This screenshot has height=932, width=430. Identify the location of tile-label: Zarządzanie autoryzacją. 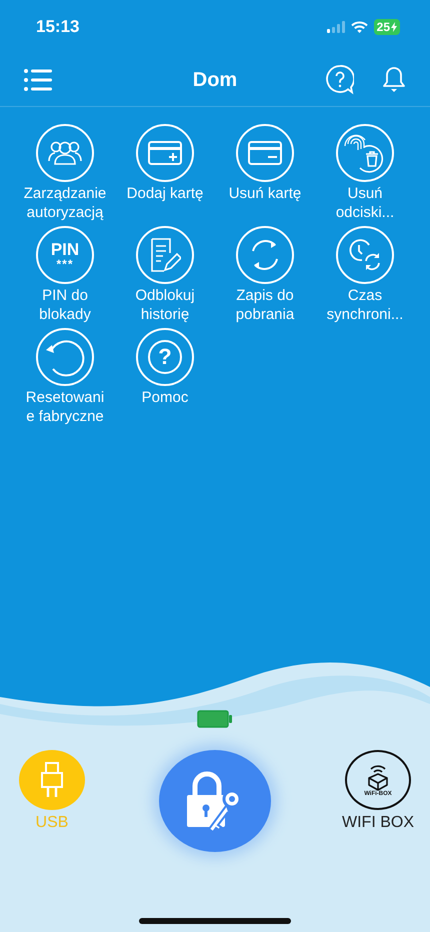
(65, 203).